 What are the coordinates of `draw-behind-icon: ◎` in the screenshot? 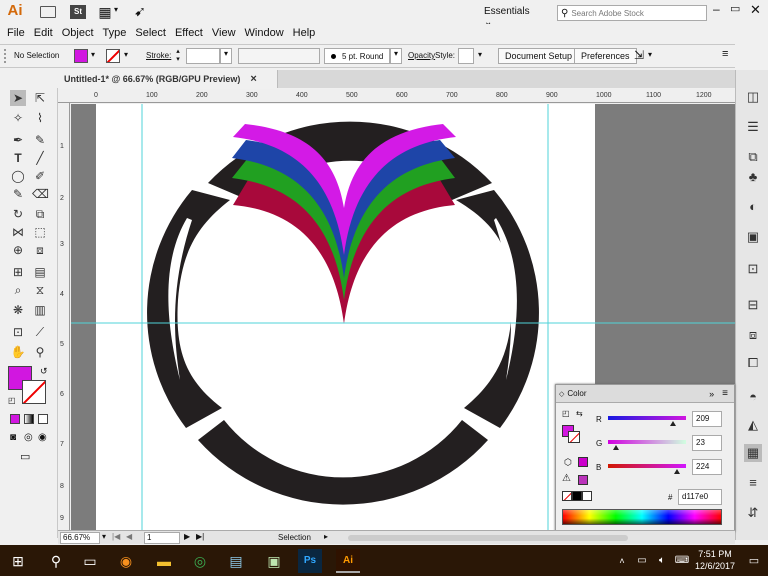 It's located at (28, 437).